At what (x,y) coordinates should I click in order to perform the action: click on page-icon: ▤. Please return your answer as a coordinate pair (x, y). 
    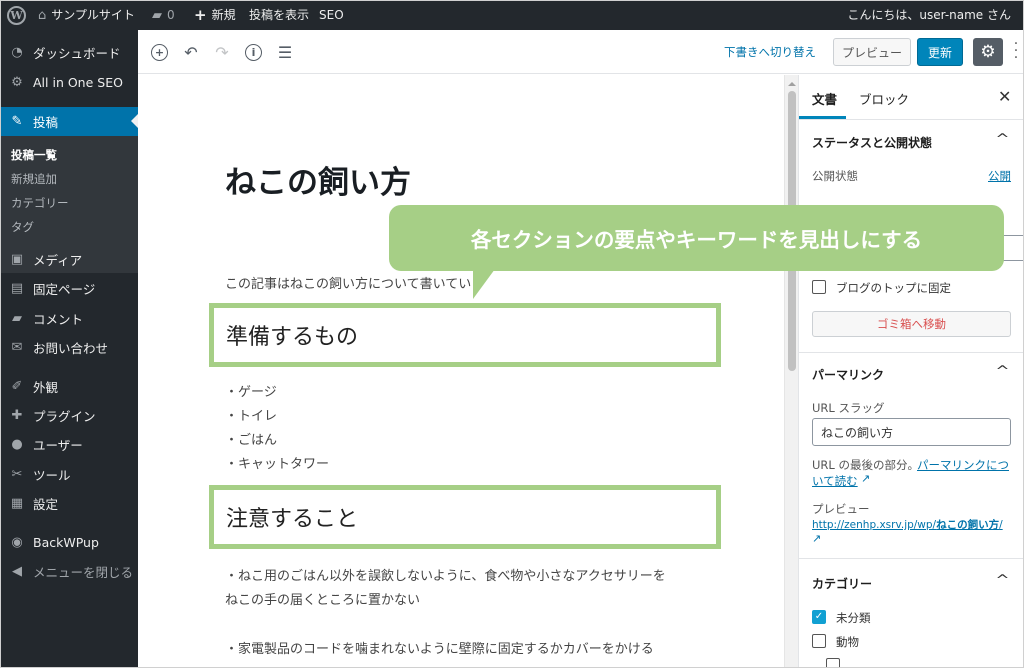
    Looking at the image, I should click on (17, 288).